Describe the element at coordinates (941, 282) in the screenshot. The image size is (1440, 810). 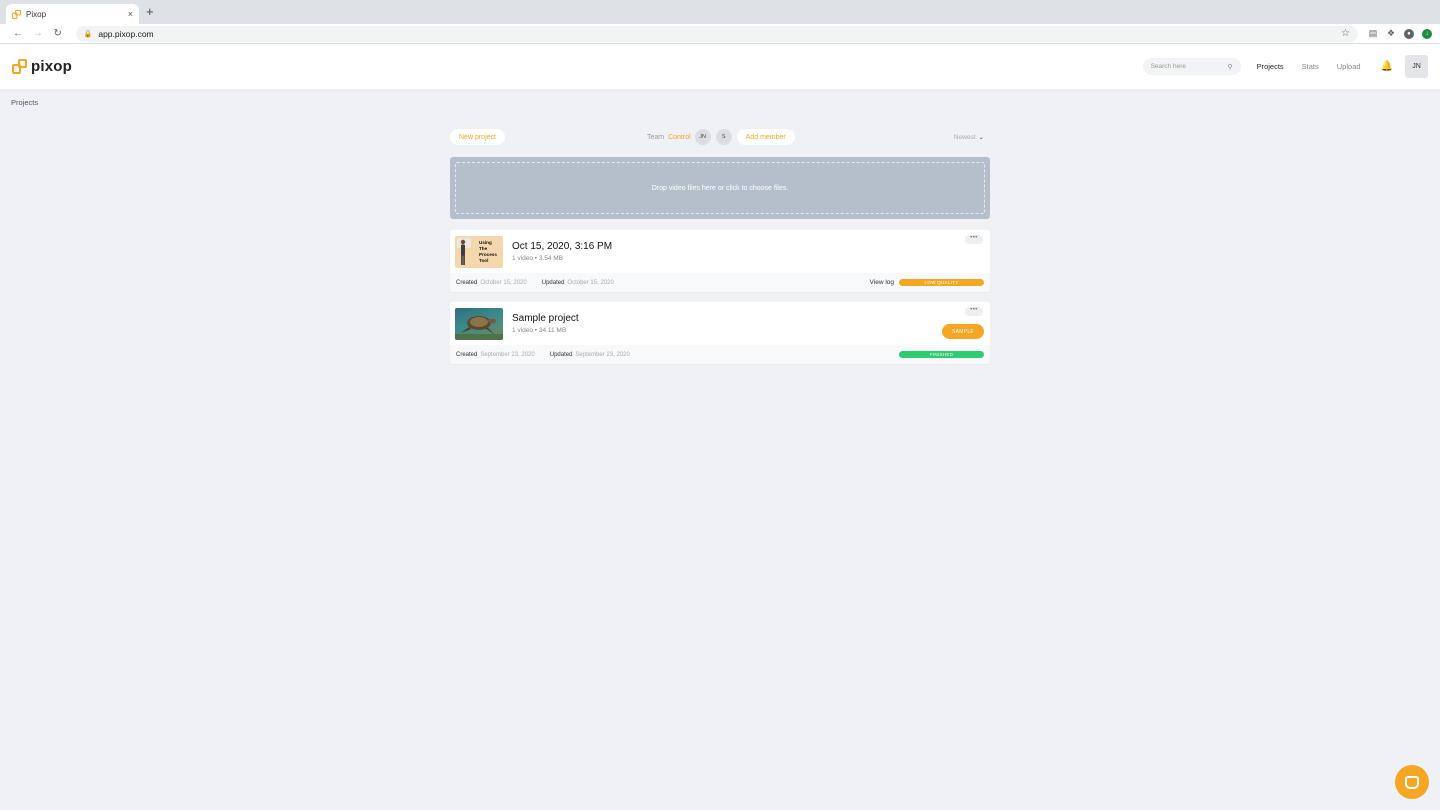
I see `status-badge: LOW QUALITY` at that location.